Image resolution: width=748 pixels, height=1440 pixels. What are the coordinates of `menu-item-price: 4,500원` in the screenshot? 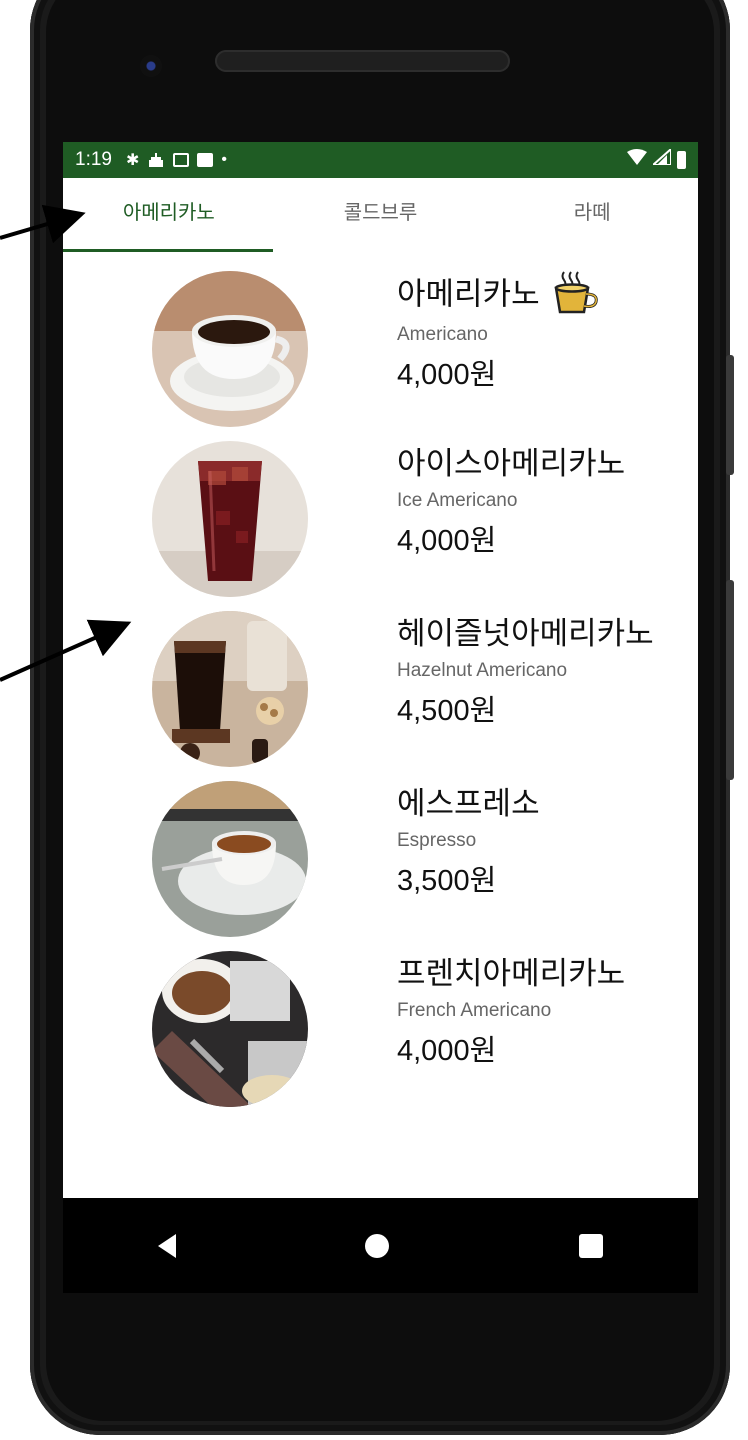 It's located at (447, 711).